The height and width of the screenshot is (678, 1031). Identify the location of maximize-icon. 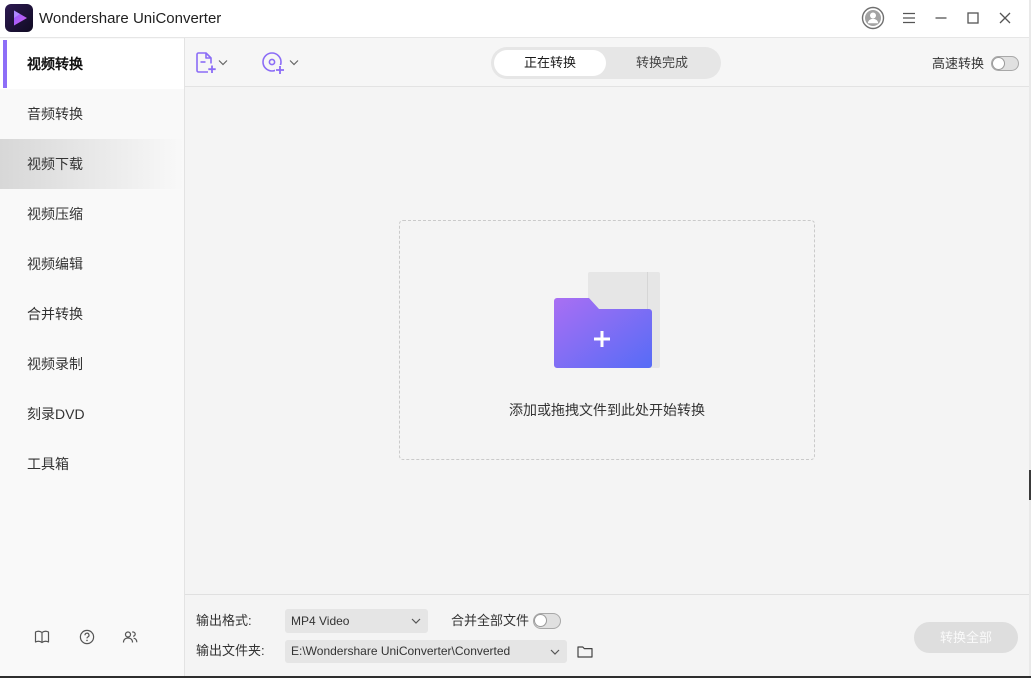
(973, 18).